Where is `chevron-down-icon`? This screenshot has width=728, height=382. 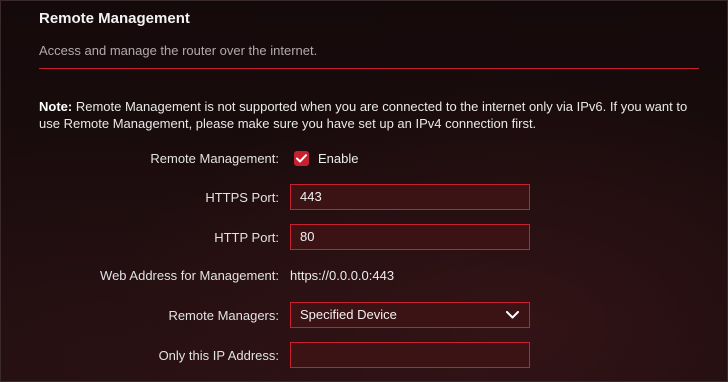
chevron-down-icon is located at coordinates (512, 315).